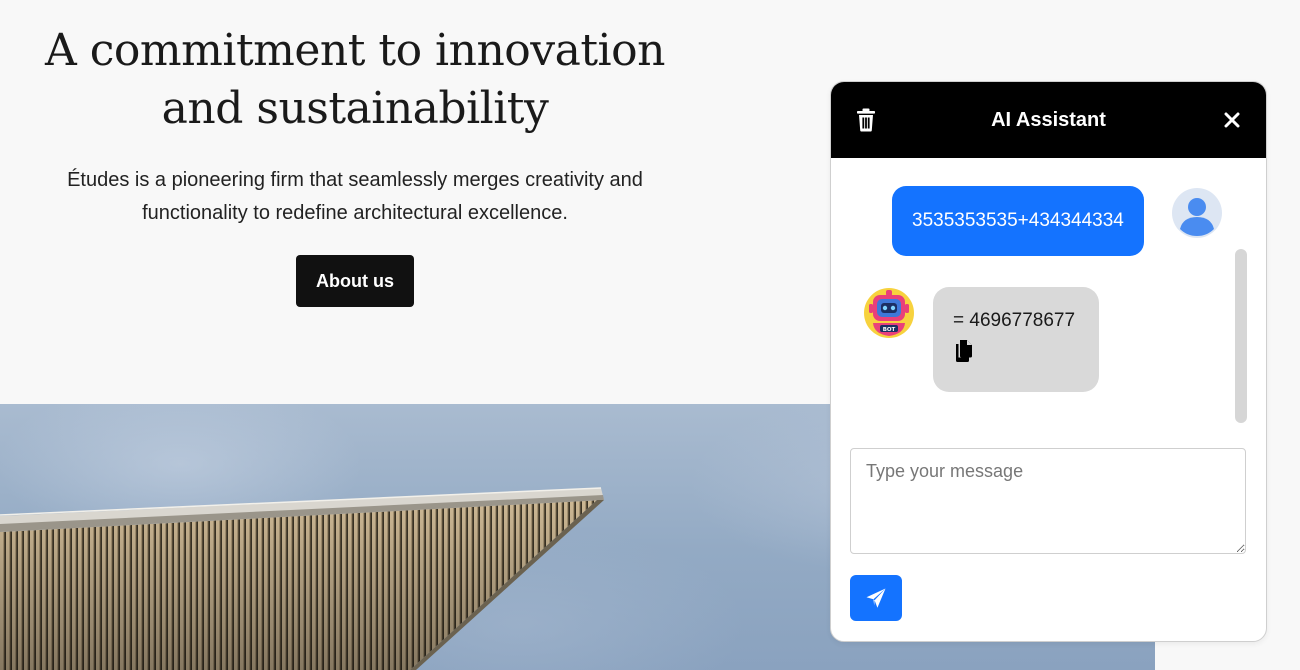 This screenshot has width=1300, height=670. I want to click on chat-title: AI Assistant, so click(1048, 120).